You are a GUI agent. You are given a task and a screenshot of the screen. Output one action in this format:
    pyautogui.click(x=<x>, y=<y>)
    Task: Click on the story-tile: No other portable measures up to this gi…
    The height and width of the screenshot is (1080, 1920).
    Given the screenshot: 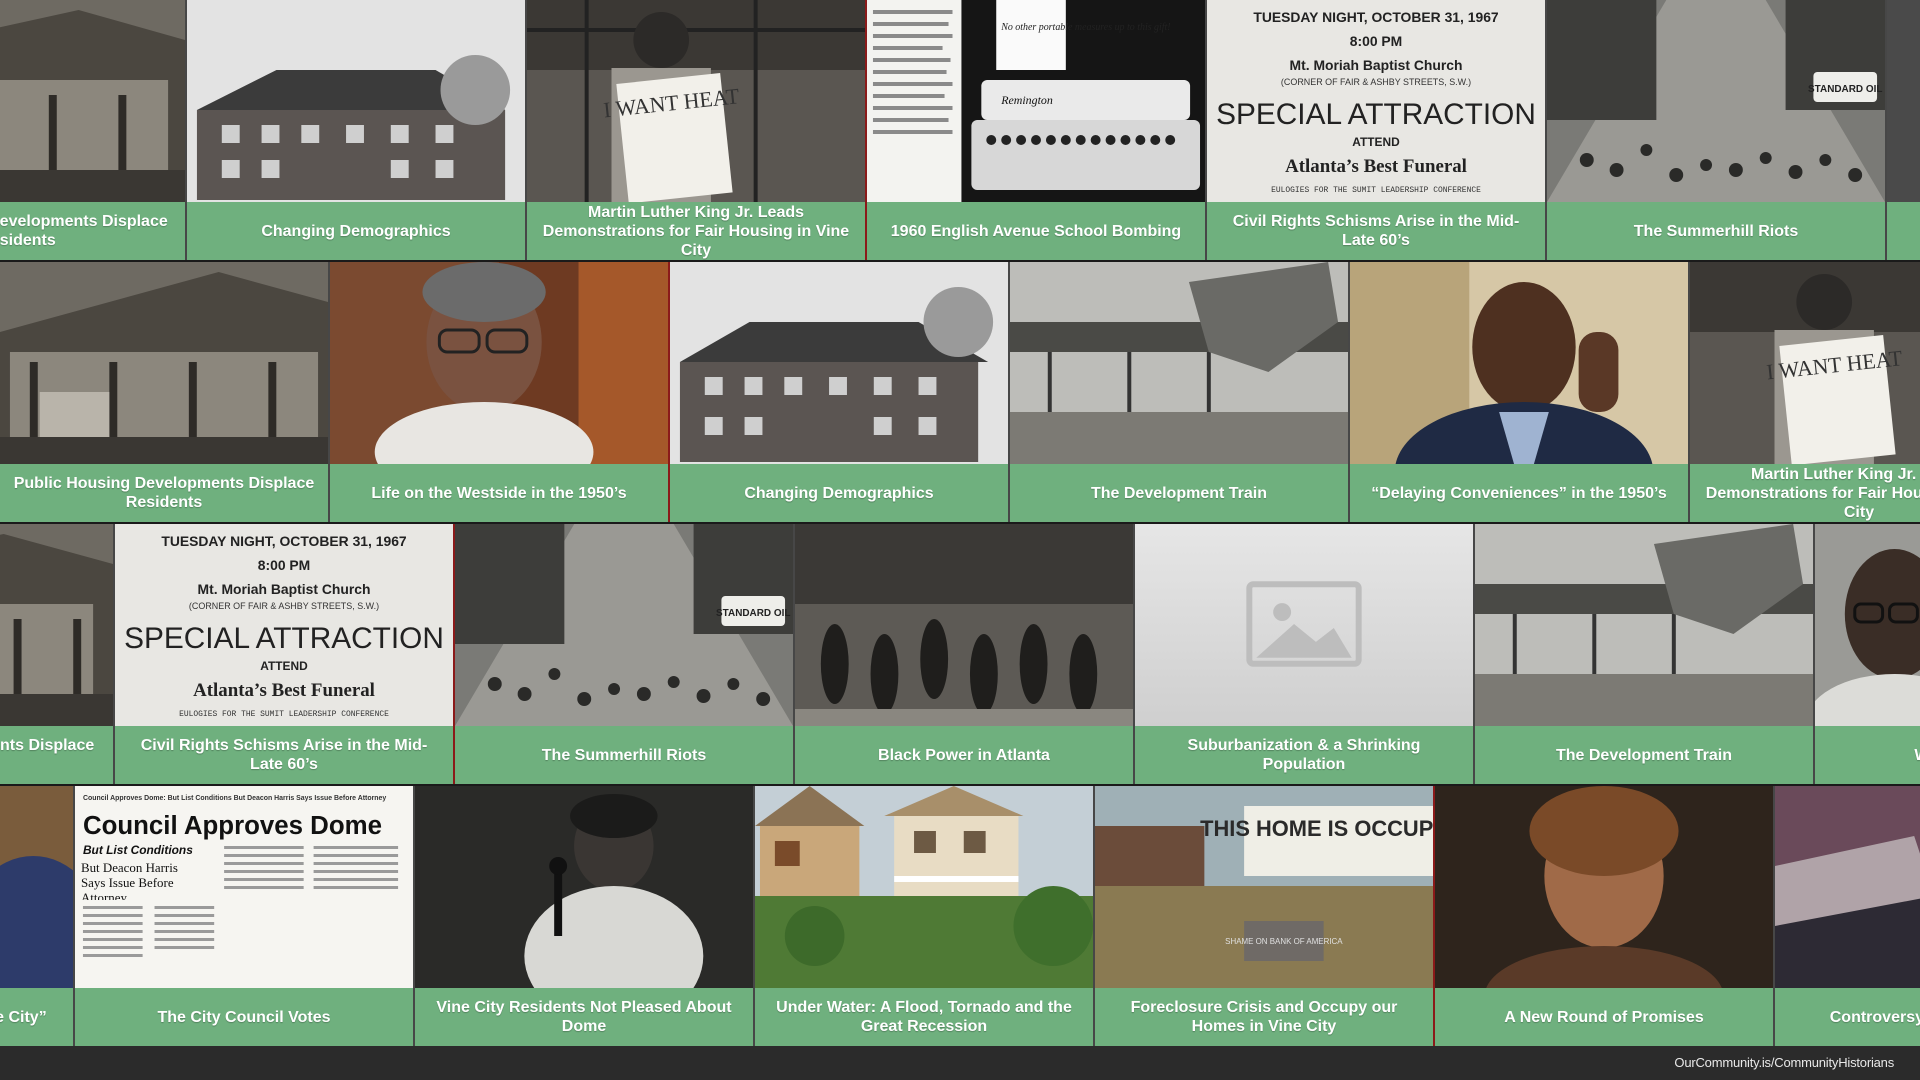 What is the action you would take?
    pyautogui.click(x=1037, y=130)
    